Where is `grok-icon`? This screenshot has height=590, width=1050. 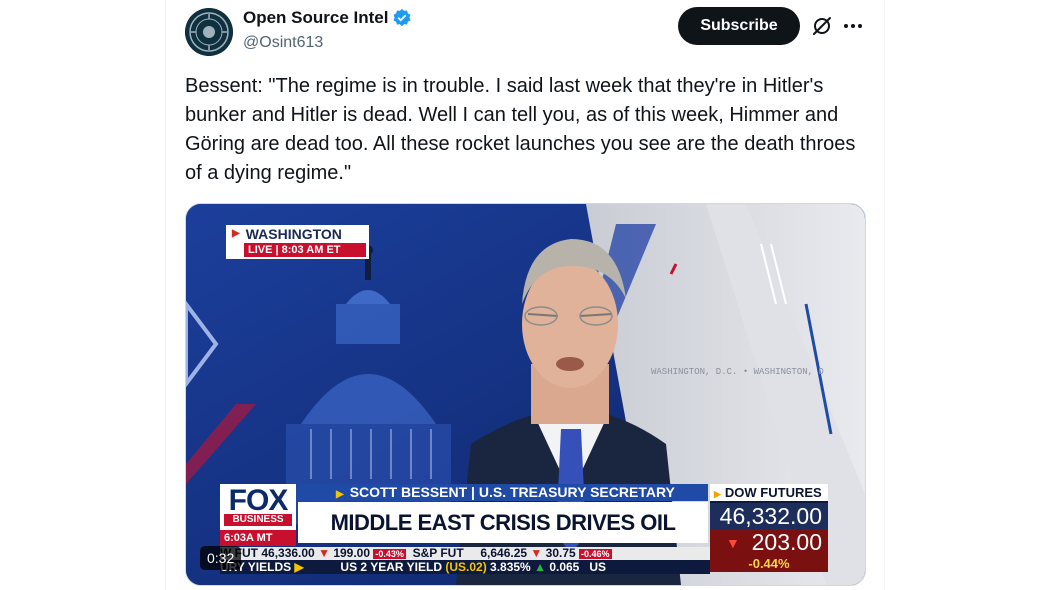
grok-icon is located at coordinates (822, 26).